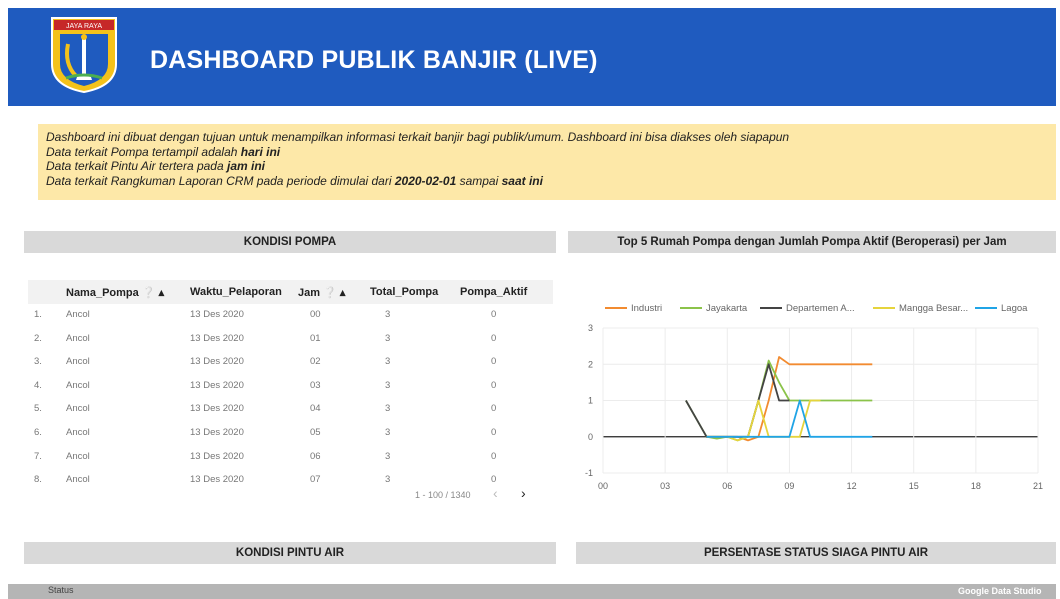 Image resolution: width=1060 pixels, height=599 pixels. Describe the element at coordinates (532, 591) in the screenshot. I see `footer-bar` at that location.